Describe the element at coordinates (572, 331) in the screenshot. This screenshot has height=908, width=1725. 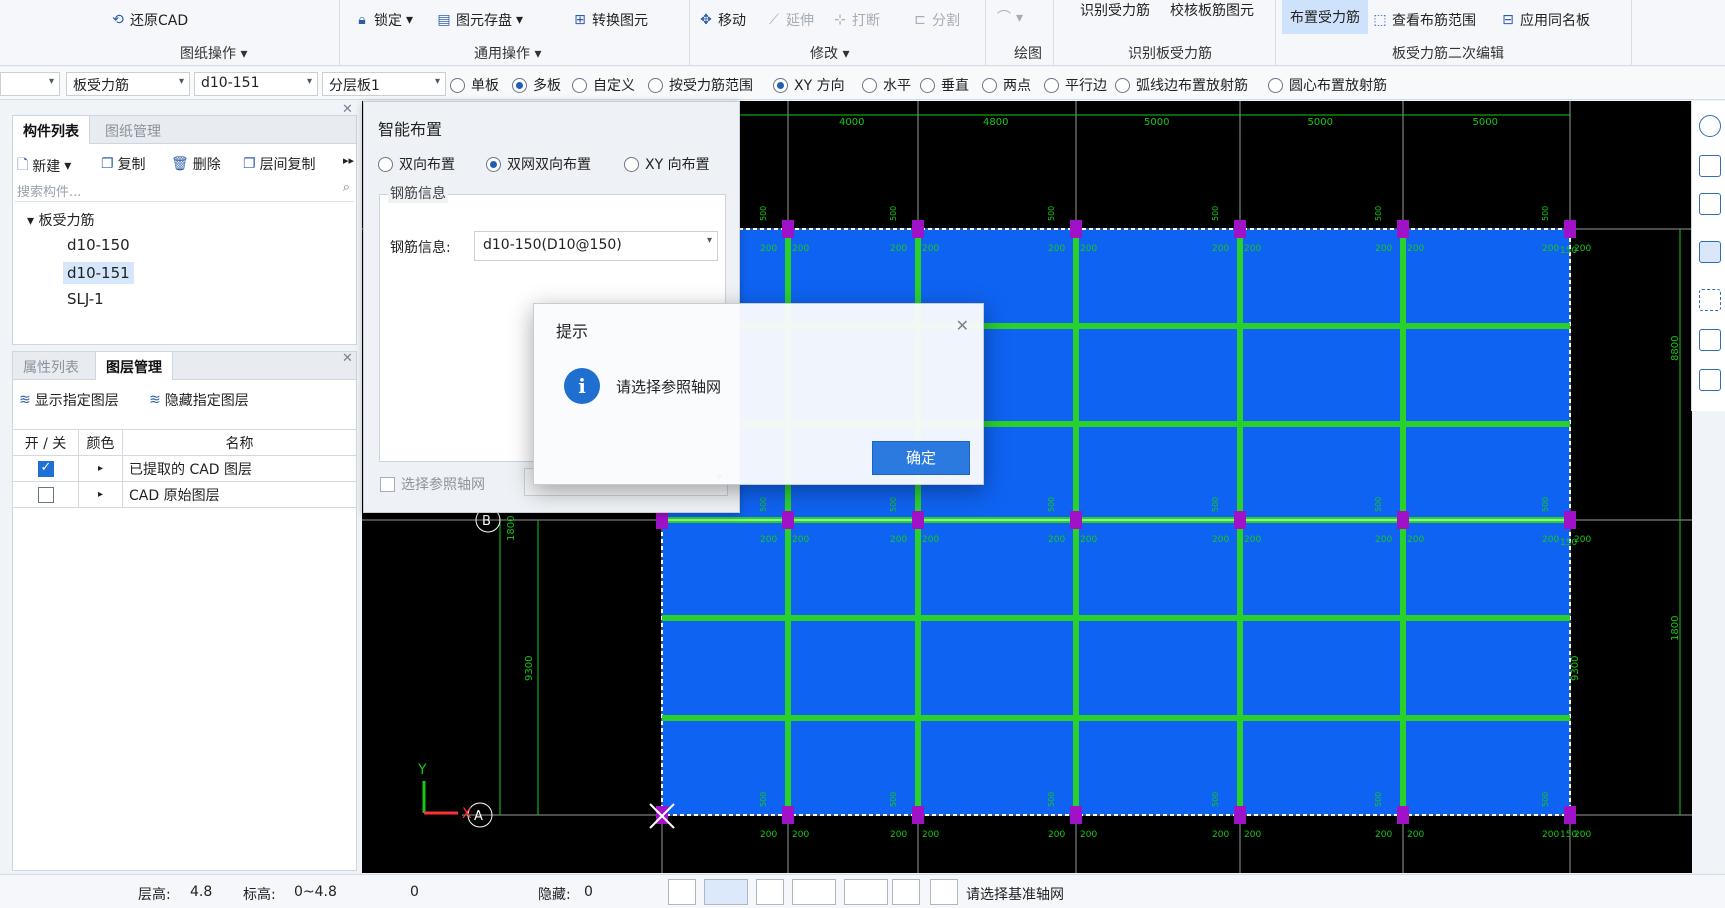
I see `modal-title: 提示` at that location.